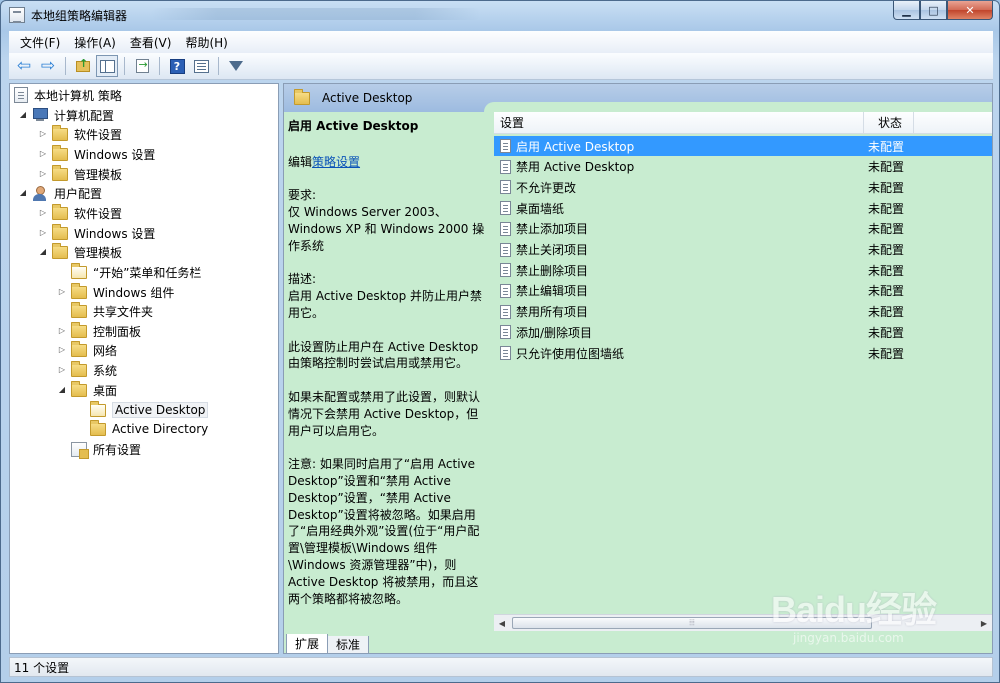  Describe the element at coordinates (80, 252) in the screenshot. I see `tree-item-admin-templates: ◢ 管理模板` at that location.